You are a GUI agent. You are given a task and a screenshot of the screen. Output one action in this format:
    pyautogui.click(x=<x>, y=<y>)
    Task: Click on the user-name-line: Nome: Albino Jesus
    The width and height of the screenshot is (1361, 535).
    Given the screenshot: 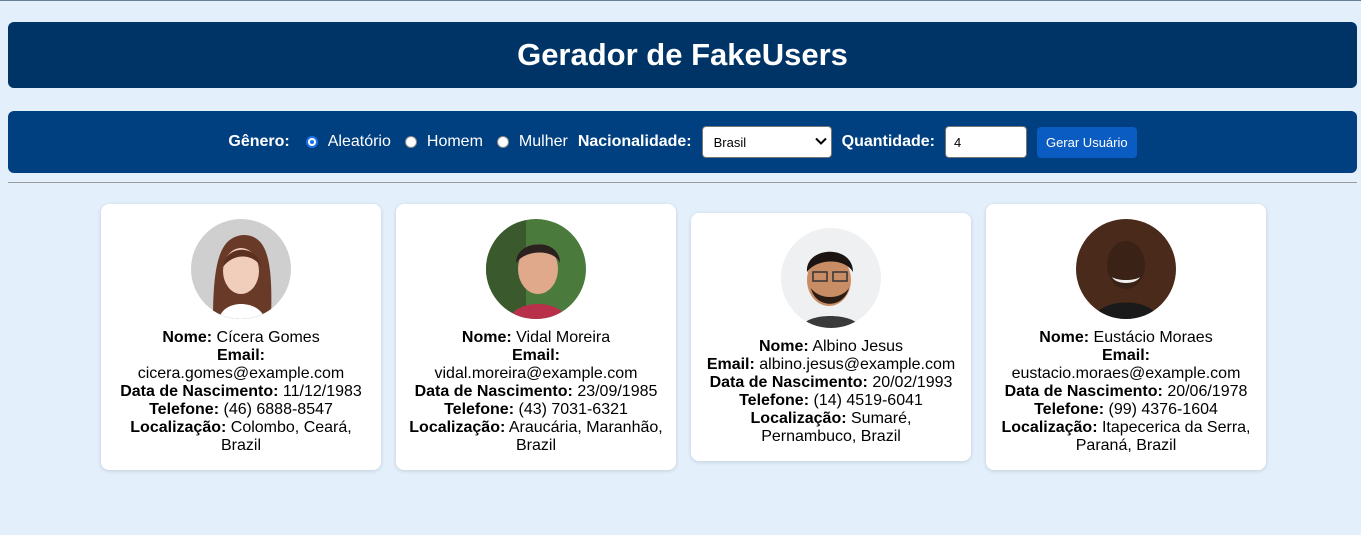 What is the action you would take?
    pyautogui.click(x=831, y=347)
    